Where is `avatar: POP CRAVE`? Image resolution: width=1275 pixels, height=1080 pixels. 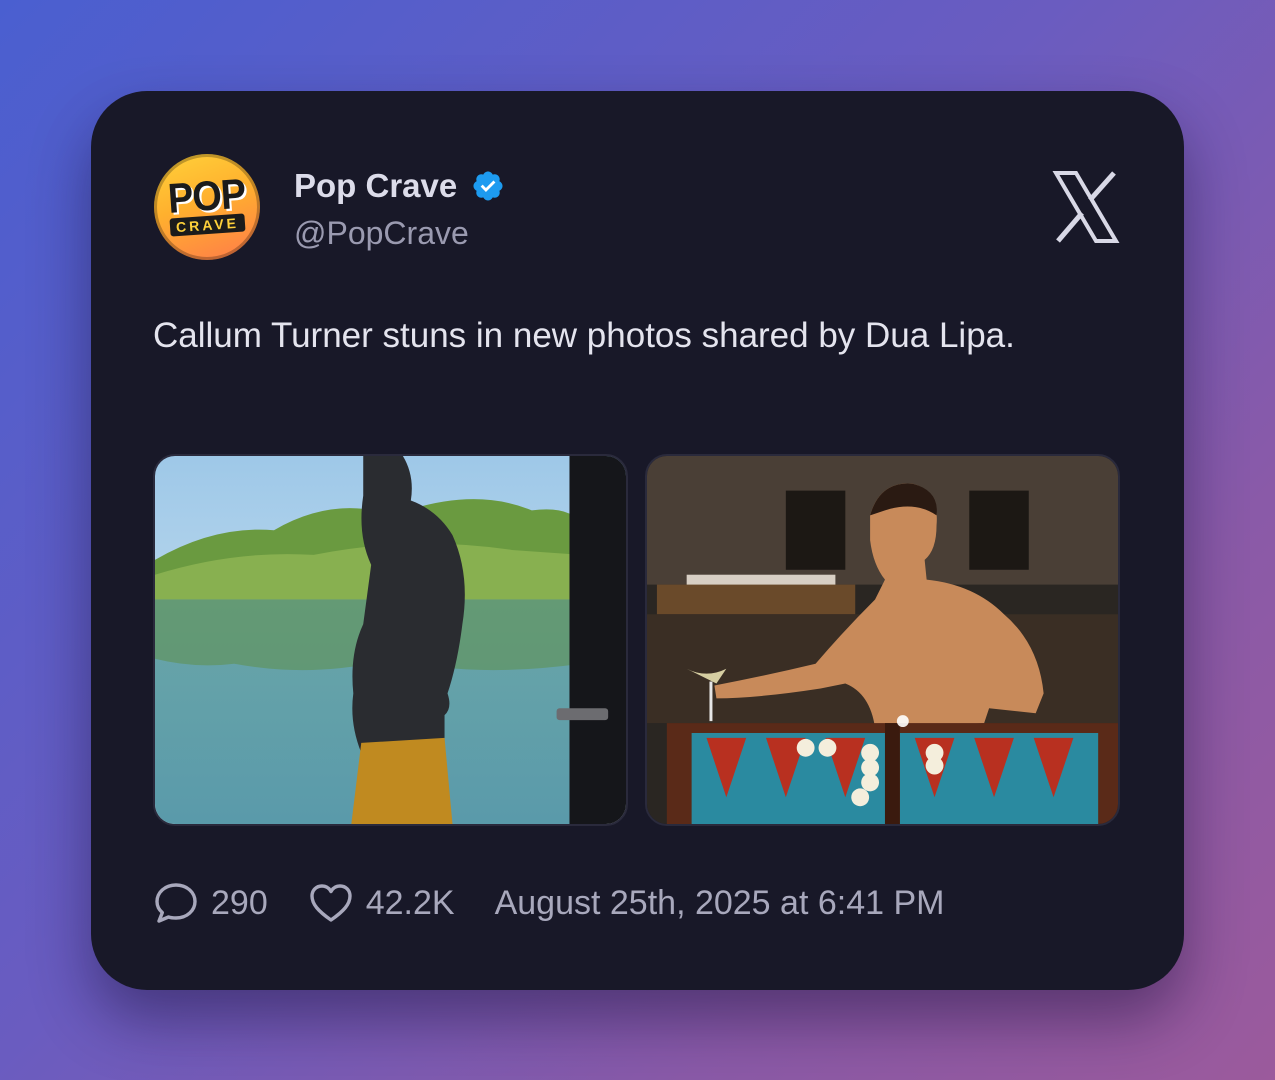
avatar: POP CRAVE is located at coordinates (207, 207).